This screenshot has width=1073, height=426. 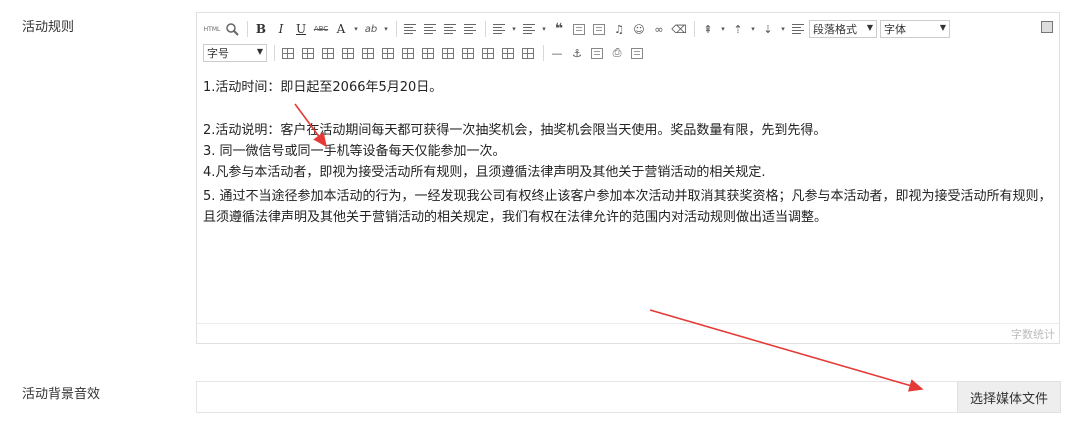 I want to click on blockquote-icon: ❝, so click(x=559, y=29).